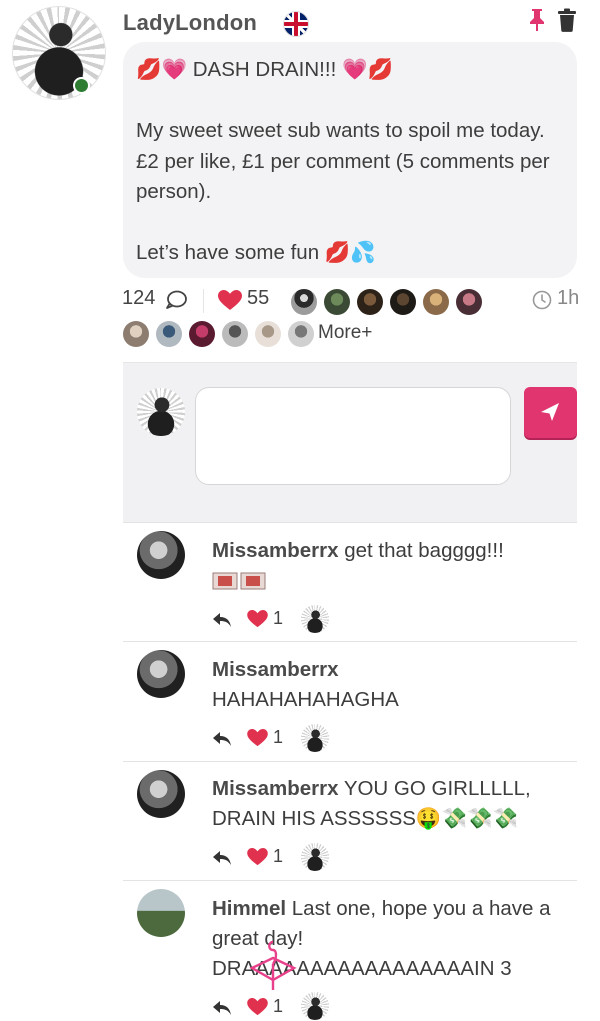 This screenshot has height=1021, width=600. I want to click on clock-icon, so click(542, 300).